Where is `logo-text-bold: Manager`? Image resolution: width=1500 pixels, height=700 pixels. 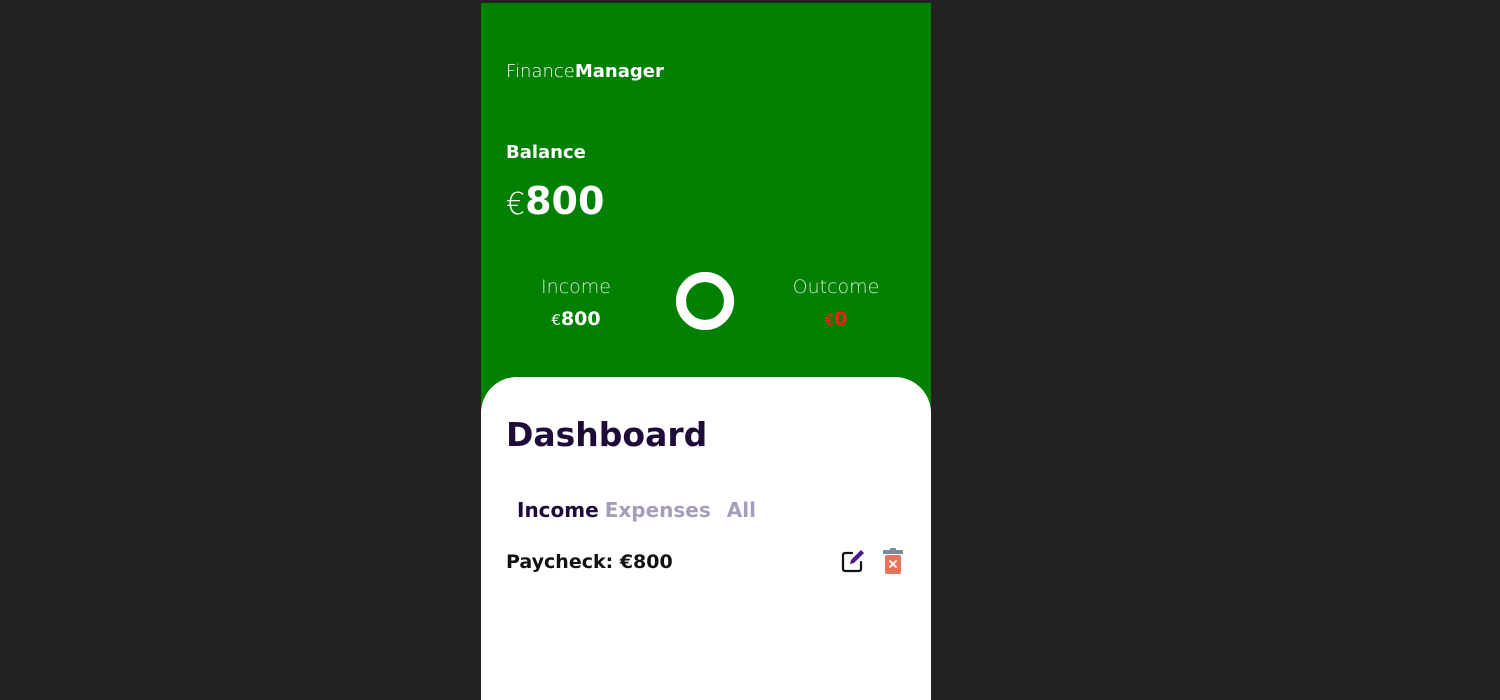 logo-text-bold: Manager is located at coordinates (619, 71).